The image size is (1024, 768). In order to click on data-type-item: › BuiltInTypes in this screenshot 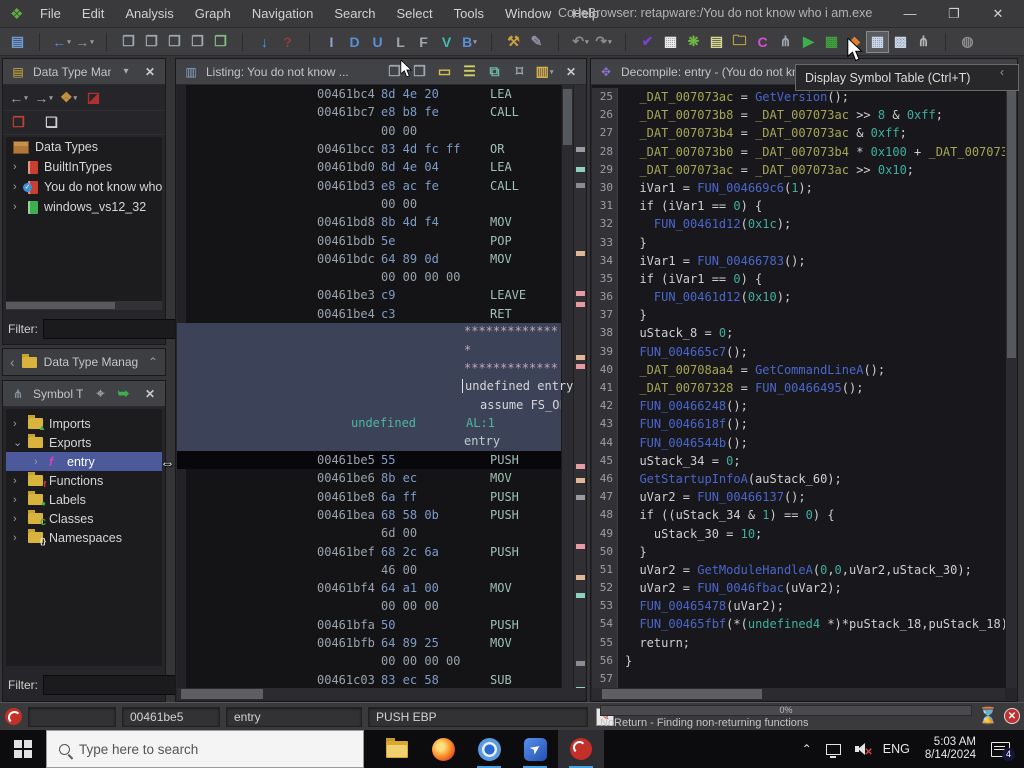, I will do `click(84, 167)`.